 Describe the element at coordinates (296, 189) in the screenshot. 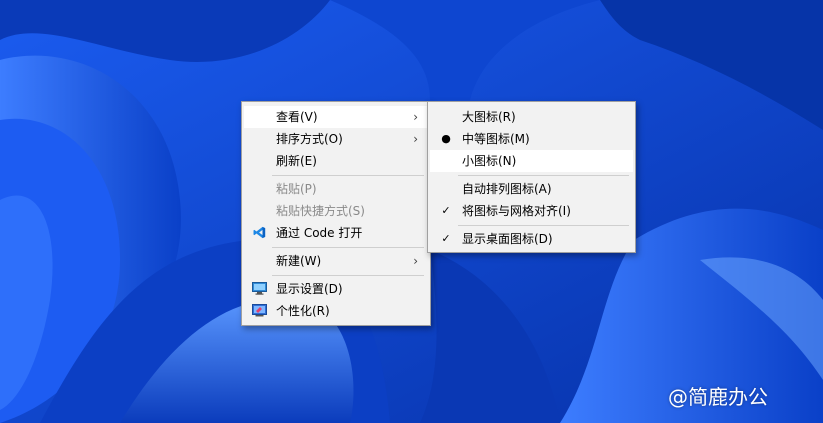

I see `menu-item-label: 粘贴(P)` at that location.